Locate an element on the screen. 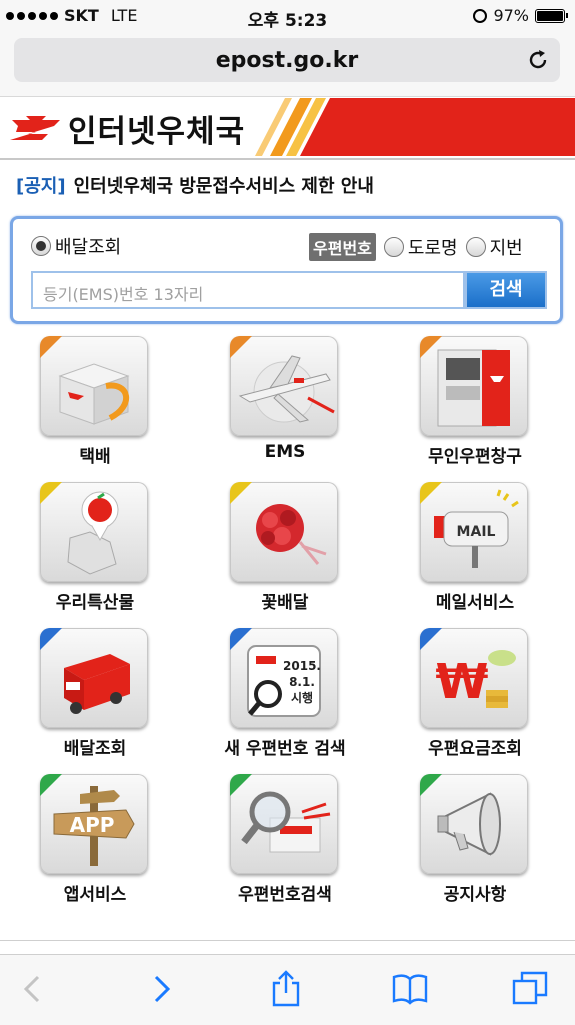  alarm-icon is located at coordinates (480, 15).